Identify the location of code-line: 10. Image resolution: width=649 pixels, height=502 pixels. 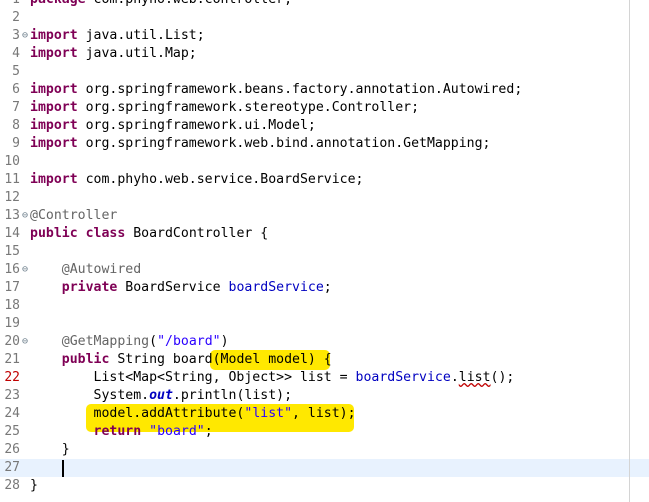
(324, 162).